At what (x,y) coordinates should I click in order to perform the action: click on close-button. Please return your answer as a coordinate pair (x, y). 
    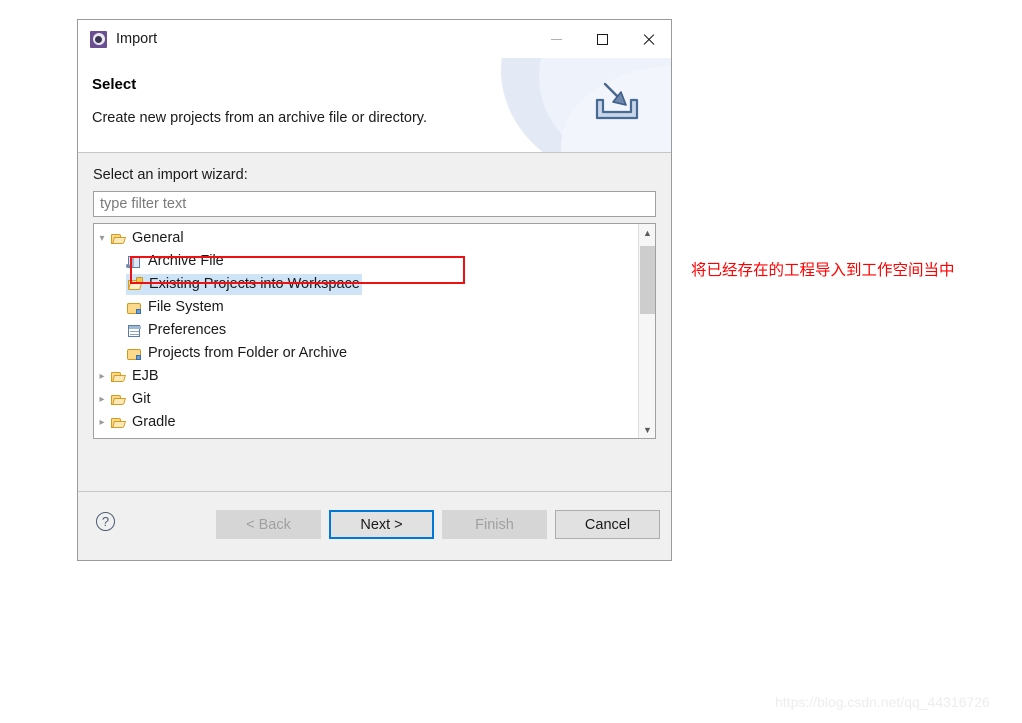
    Looking at the image, I should click on (648, 39).